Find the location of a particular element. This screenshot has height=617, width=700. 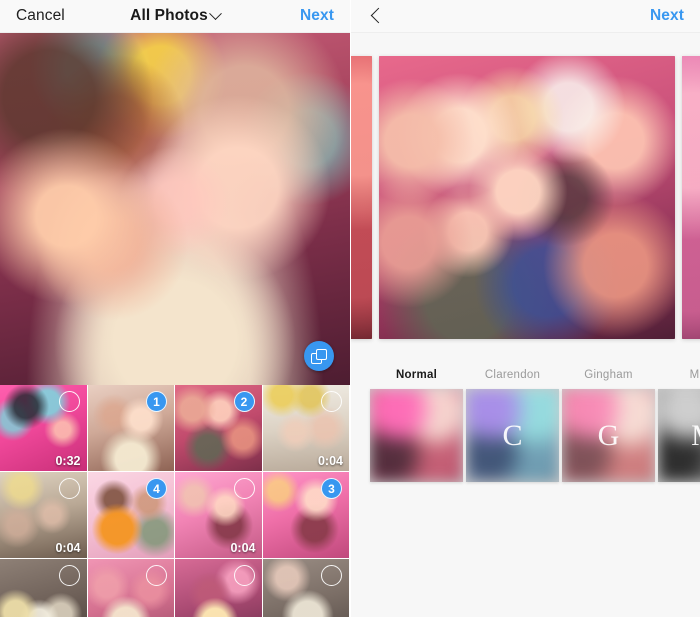

photo-thumbnail: 3 is located at coordinates (306, 515).